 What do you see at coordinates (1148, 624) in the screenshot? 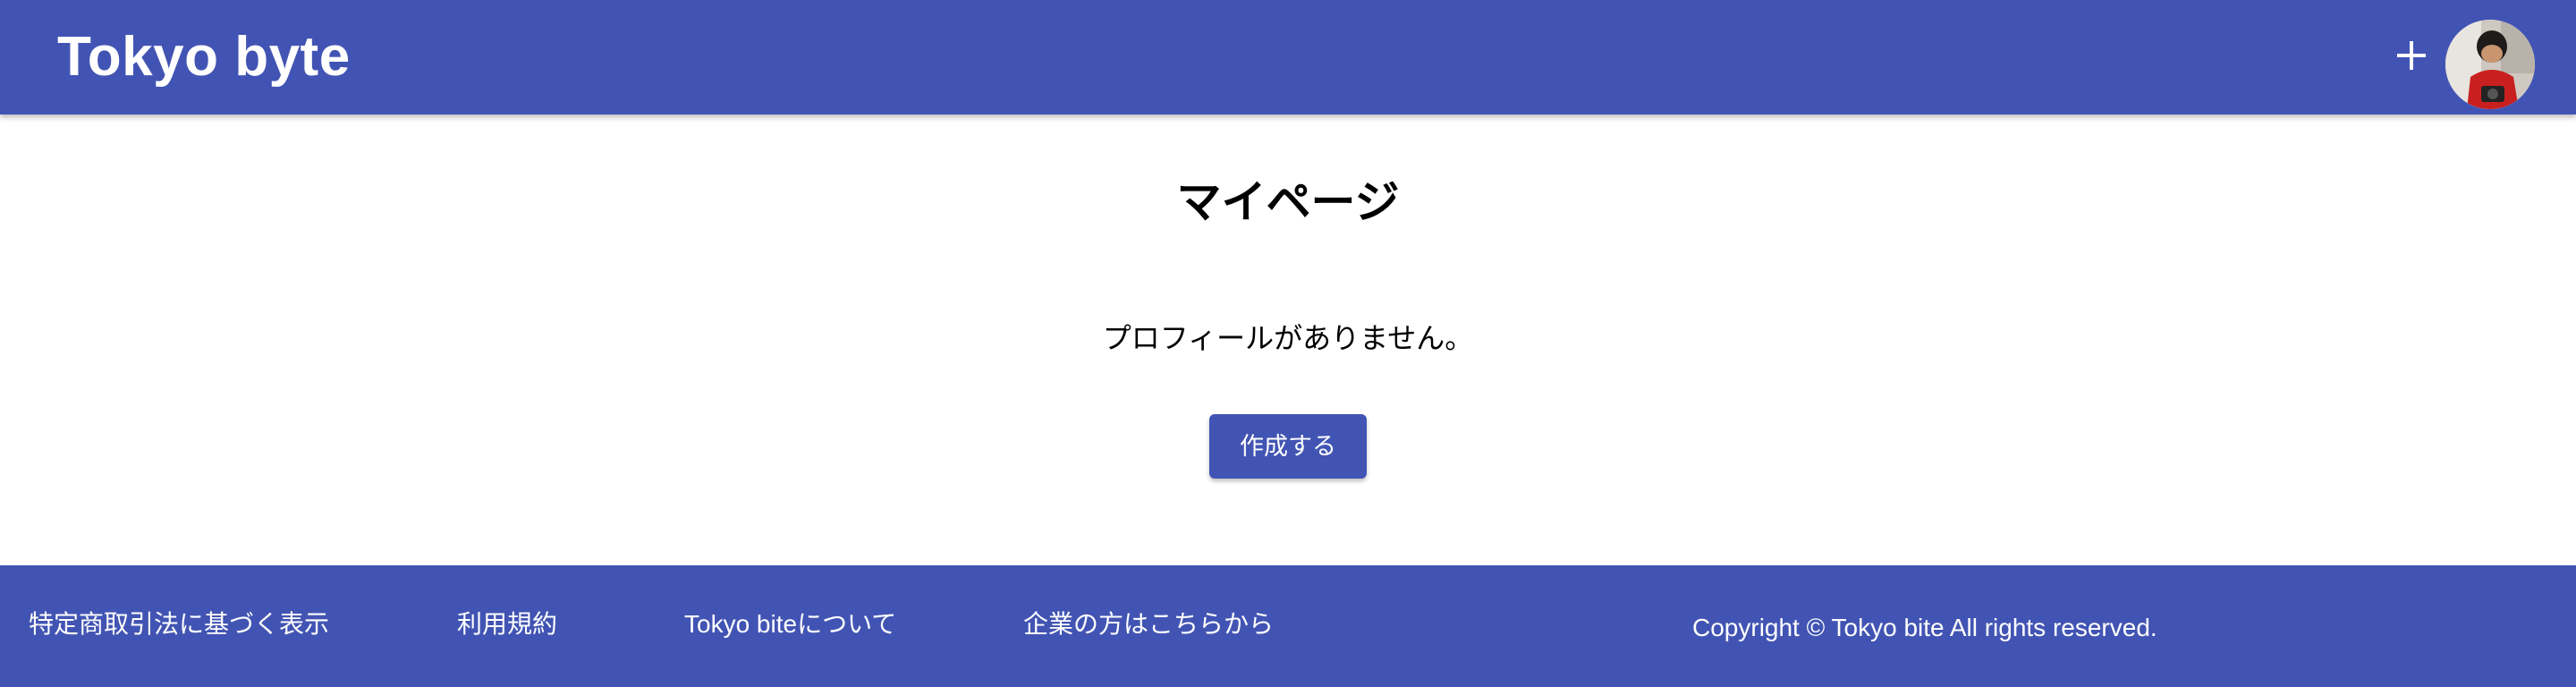
I see `footer-link-business: 企業の方はこちらから` at bounding box center [1148, 624].